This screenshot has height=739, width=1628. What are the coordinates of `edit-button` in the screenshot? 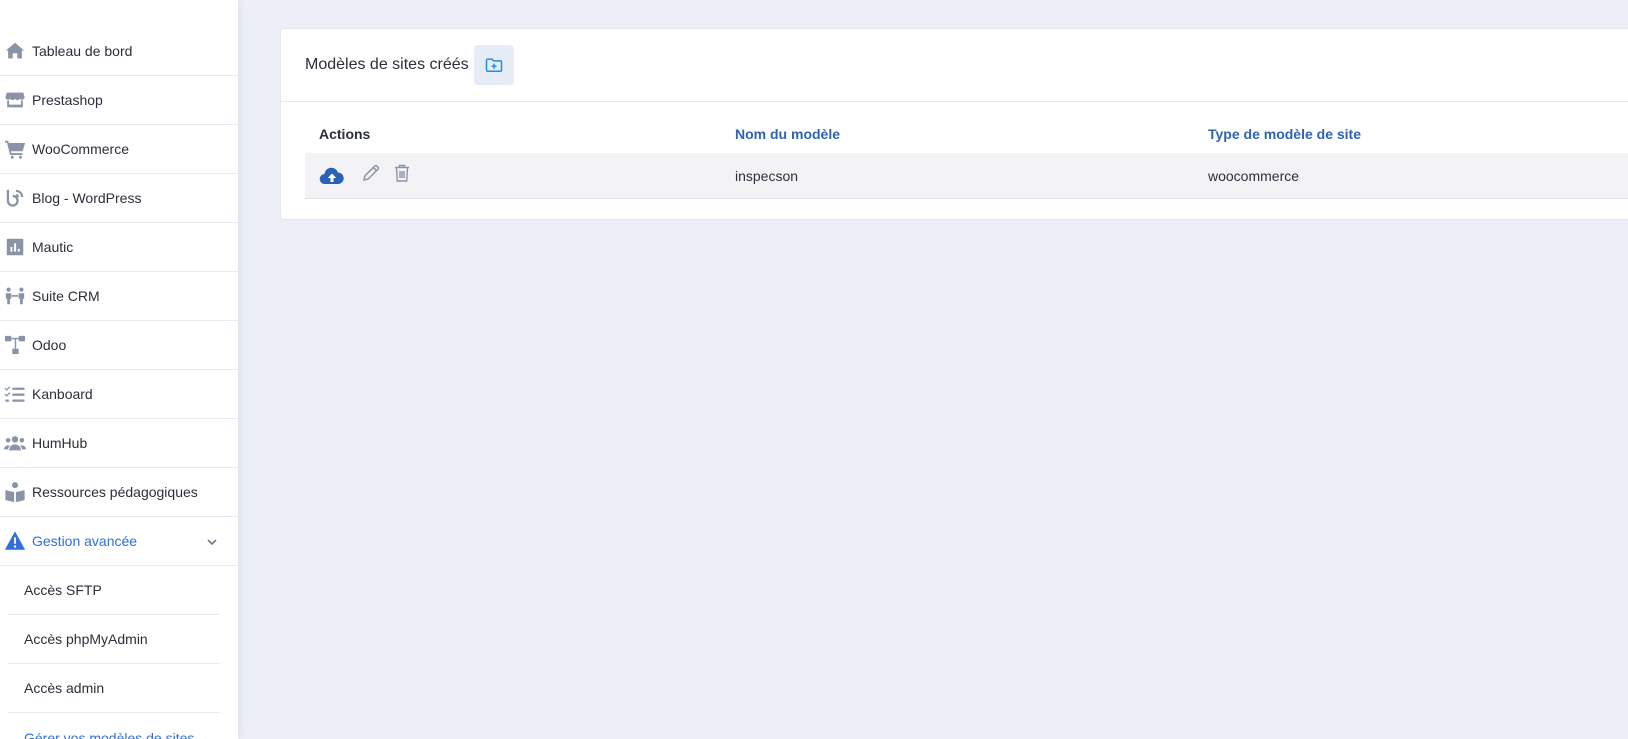 It's located at (371, 173).